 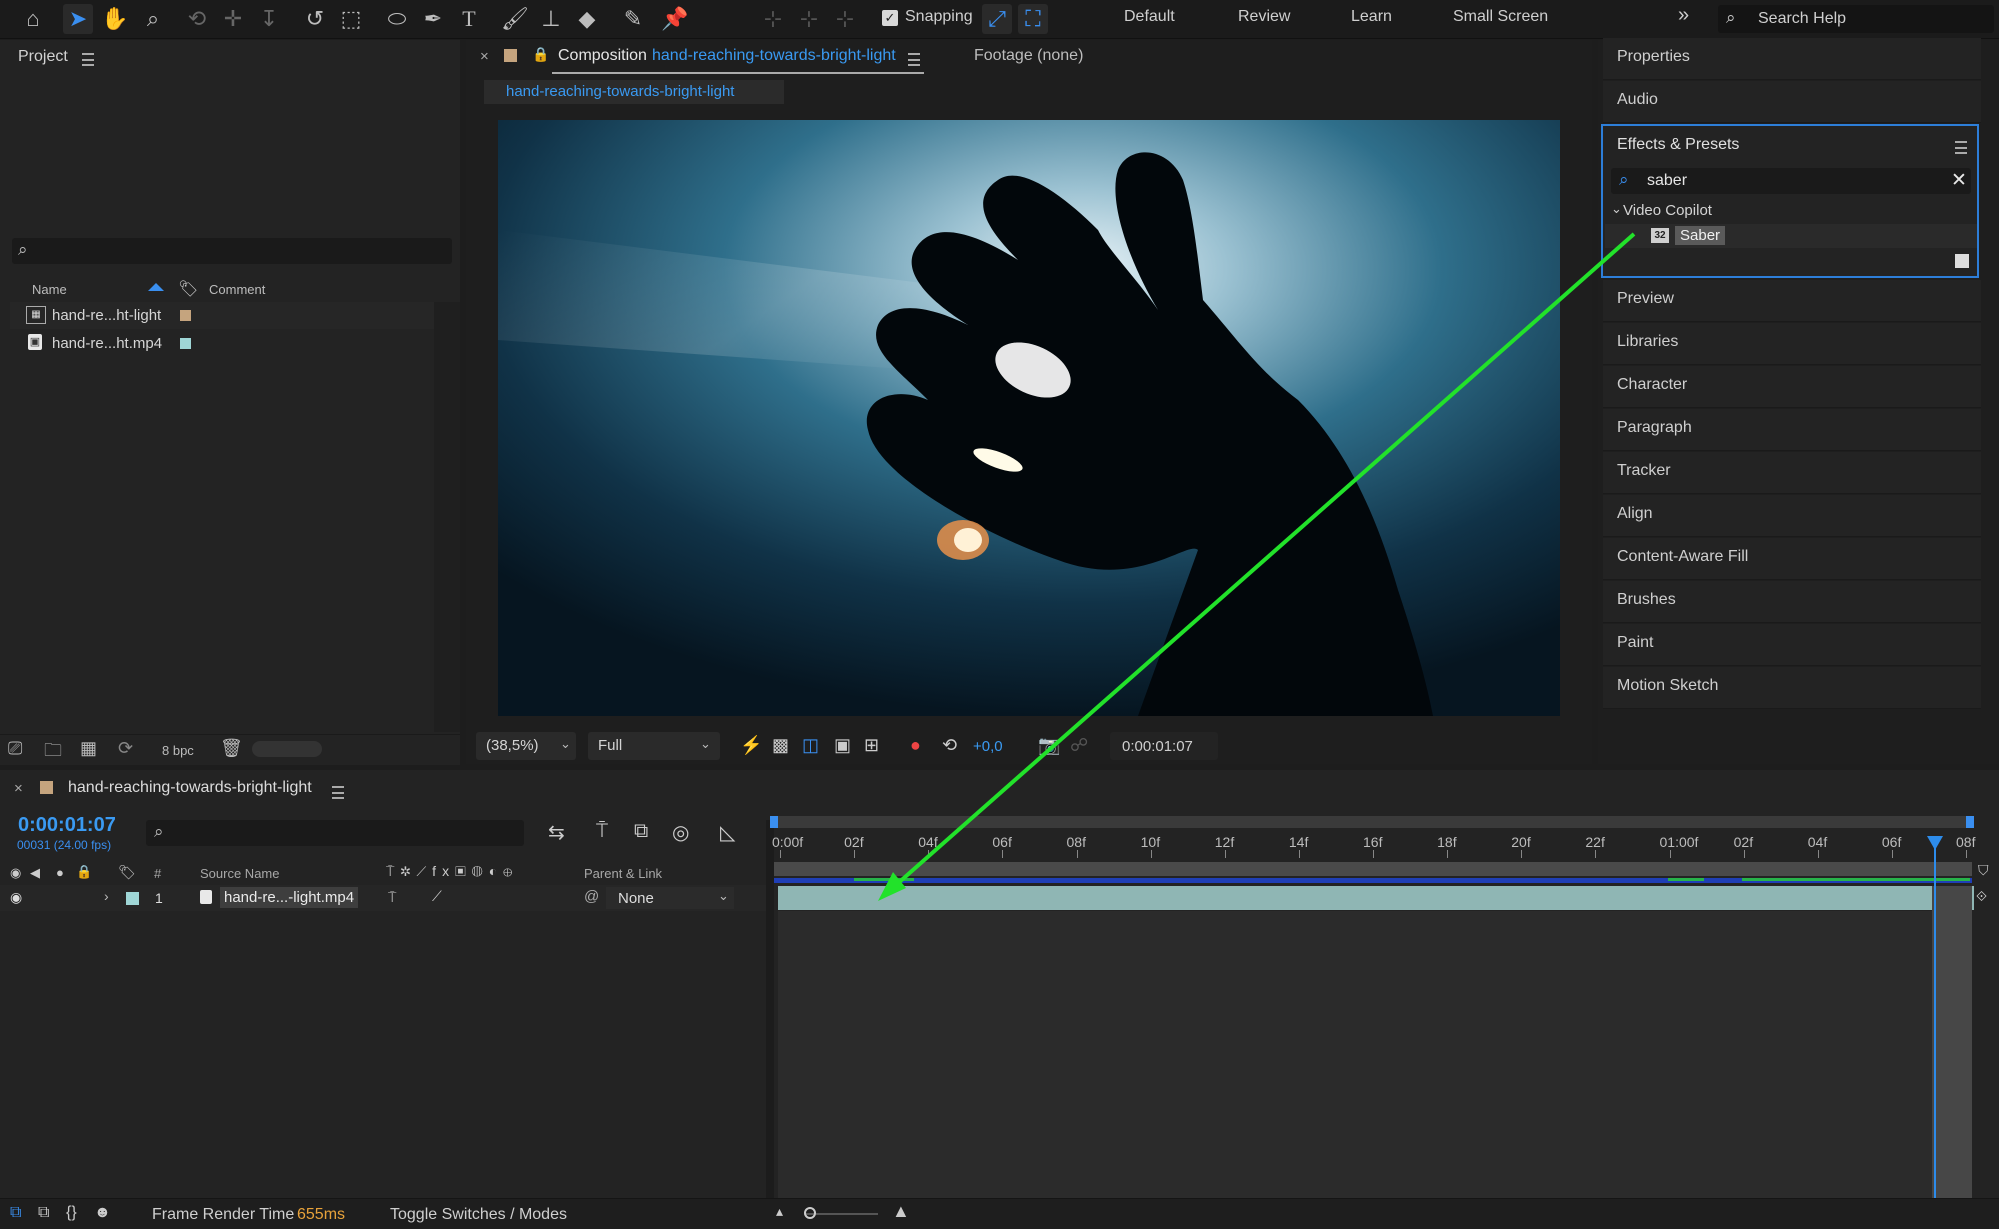 What do you see at coordinates (780, 745) in the screenshot?
I see `transparency-grid-icon: ▩` at bounding box center [780, 745].